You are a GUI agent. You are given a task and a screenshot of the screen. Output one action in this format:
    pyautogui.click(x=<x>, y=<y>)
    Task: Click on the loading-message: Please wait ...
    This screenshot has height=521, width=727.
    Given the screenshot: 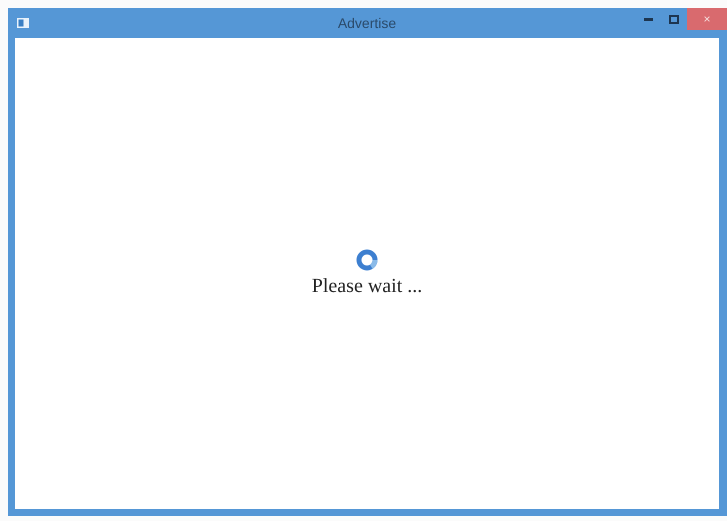 What is the action you would take?
    pyautogui.click(x=367, y=286)
    